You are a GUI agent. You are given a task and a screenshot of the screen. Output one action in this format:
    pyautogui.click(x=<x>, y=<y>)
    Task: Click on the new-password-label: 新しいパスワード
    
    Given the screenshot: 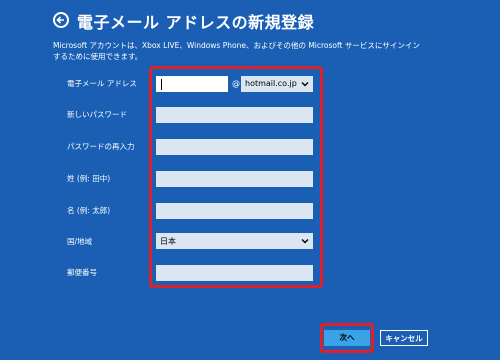 What is the action you would take?
    pyautogui.click(x=97, y=114)
    